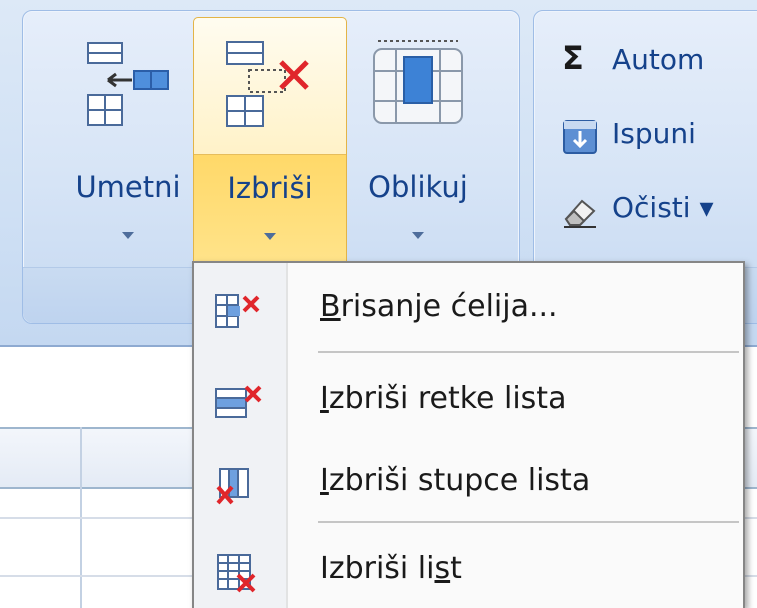  I want to click on format-button: Oblikuj, so click(418, 144).